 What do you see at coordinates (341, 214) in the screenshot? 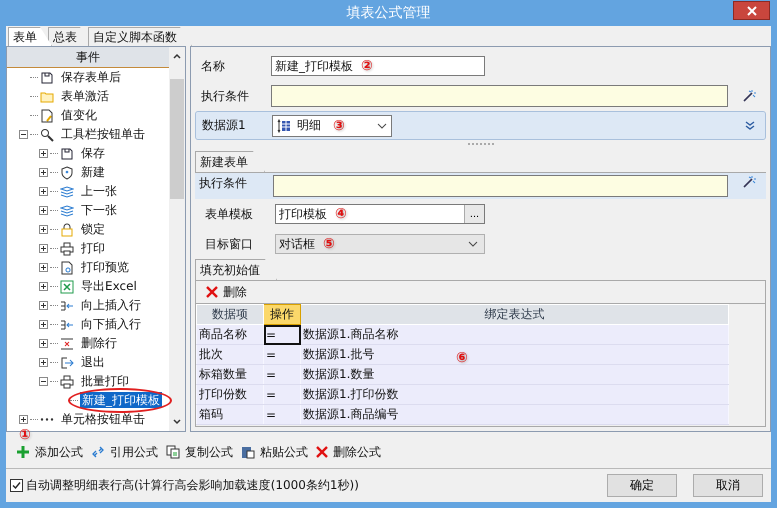
I see `annotation-marker: ④` at bounding box center [341, 214].